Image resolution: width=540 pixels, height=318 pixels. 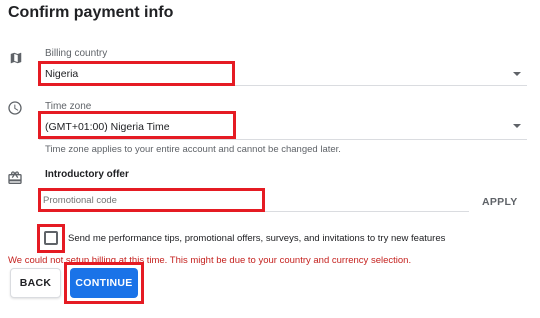 I want to click on map-icon, so click(x=16, y=58).